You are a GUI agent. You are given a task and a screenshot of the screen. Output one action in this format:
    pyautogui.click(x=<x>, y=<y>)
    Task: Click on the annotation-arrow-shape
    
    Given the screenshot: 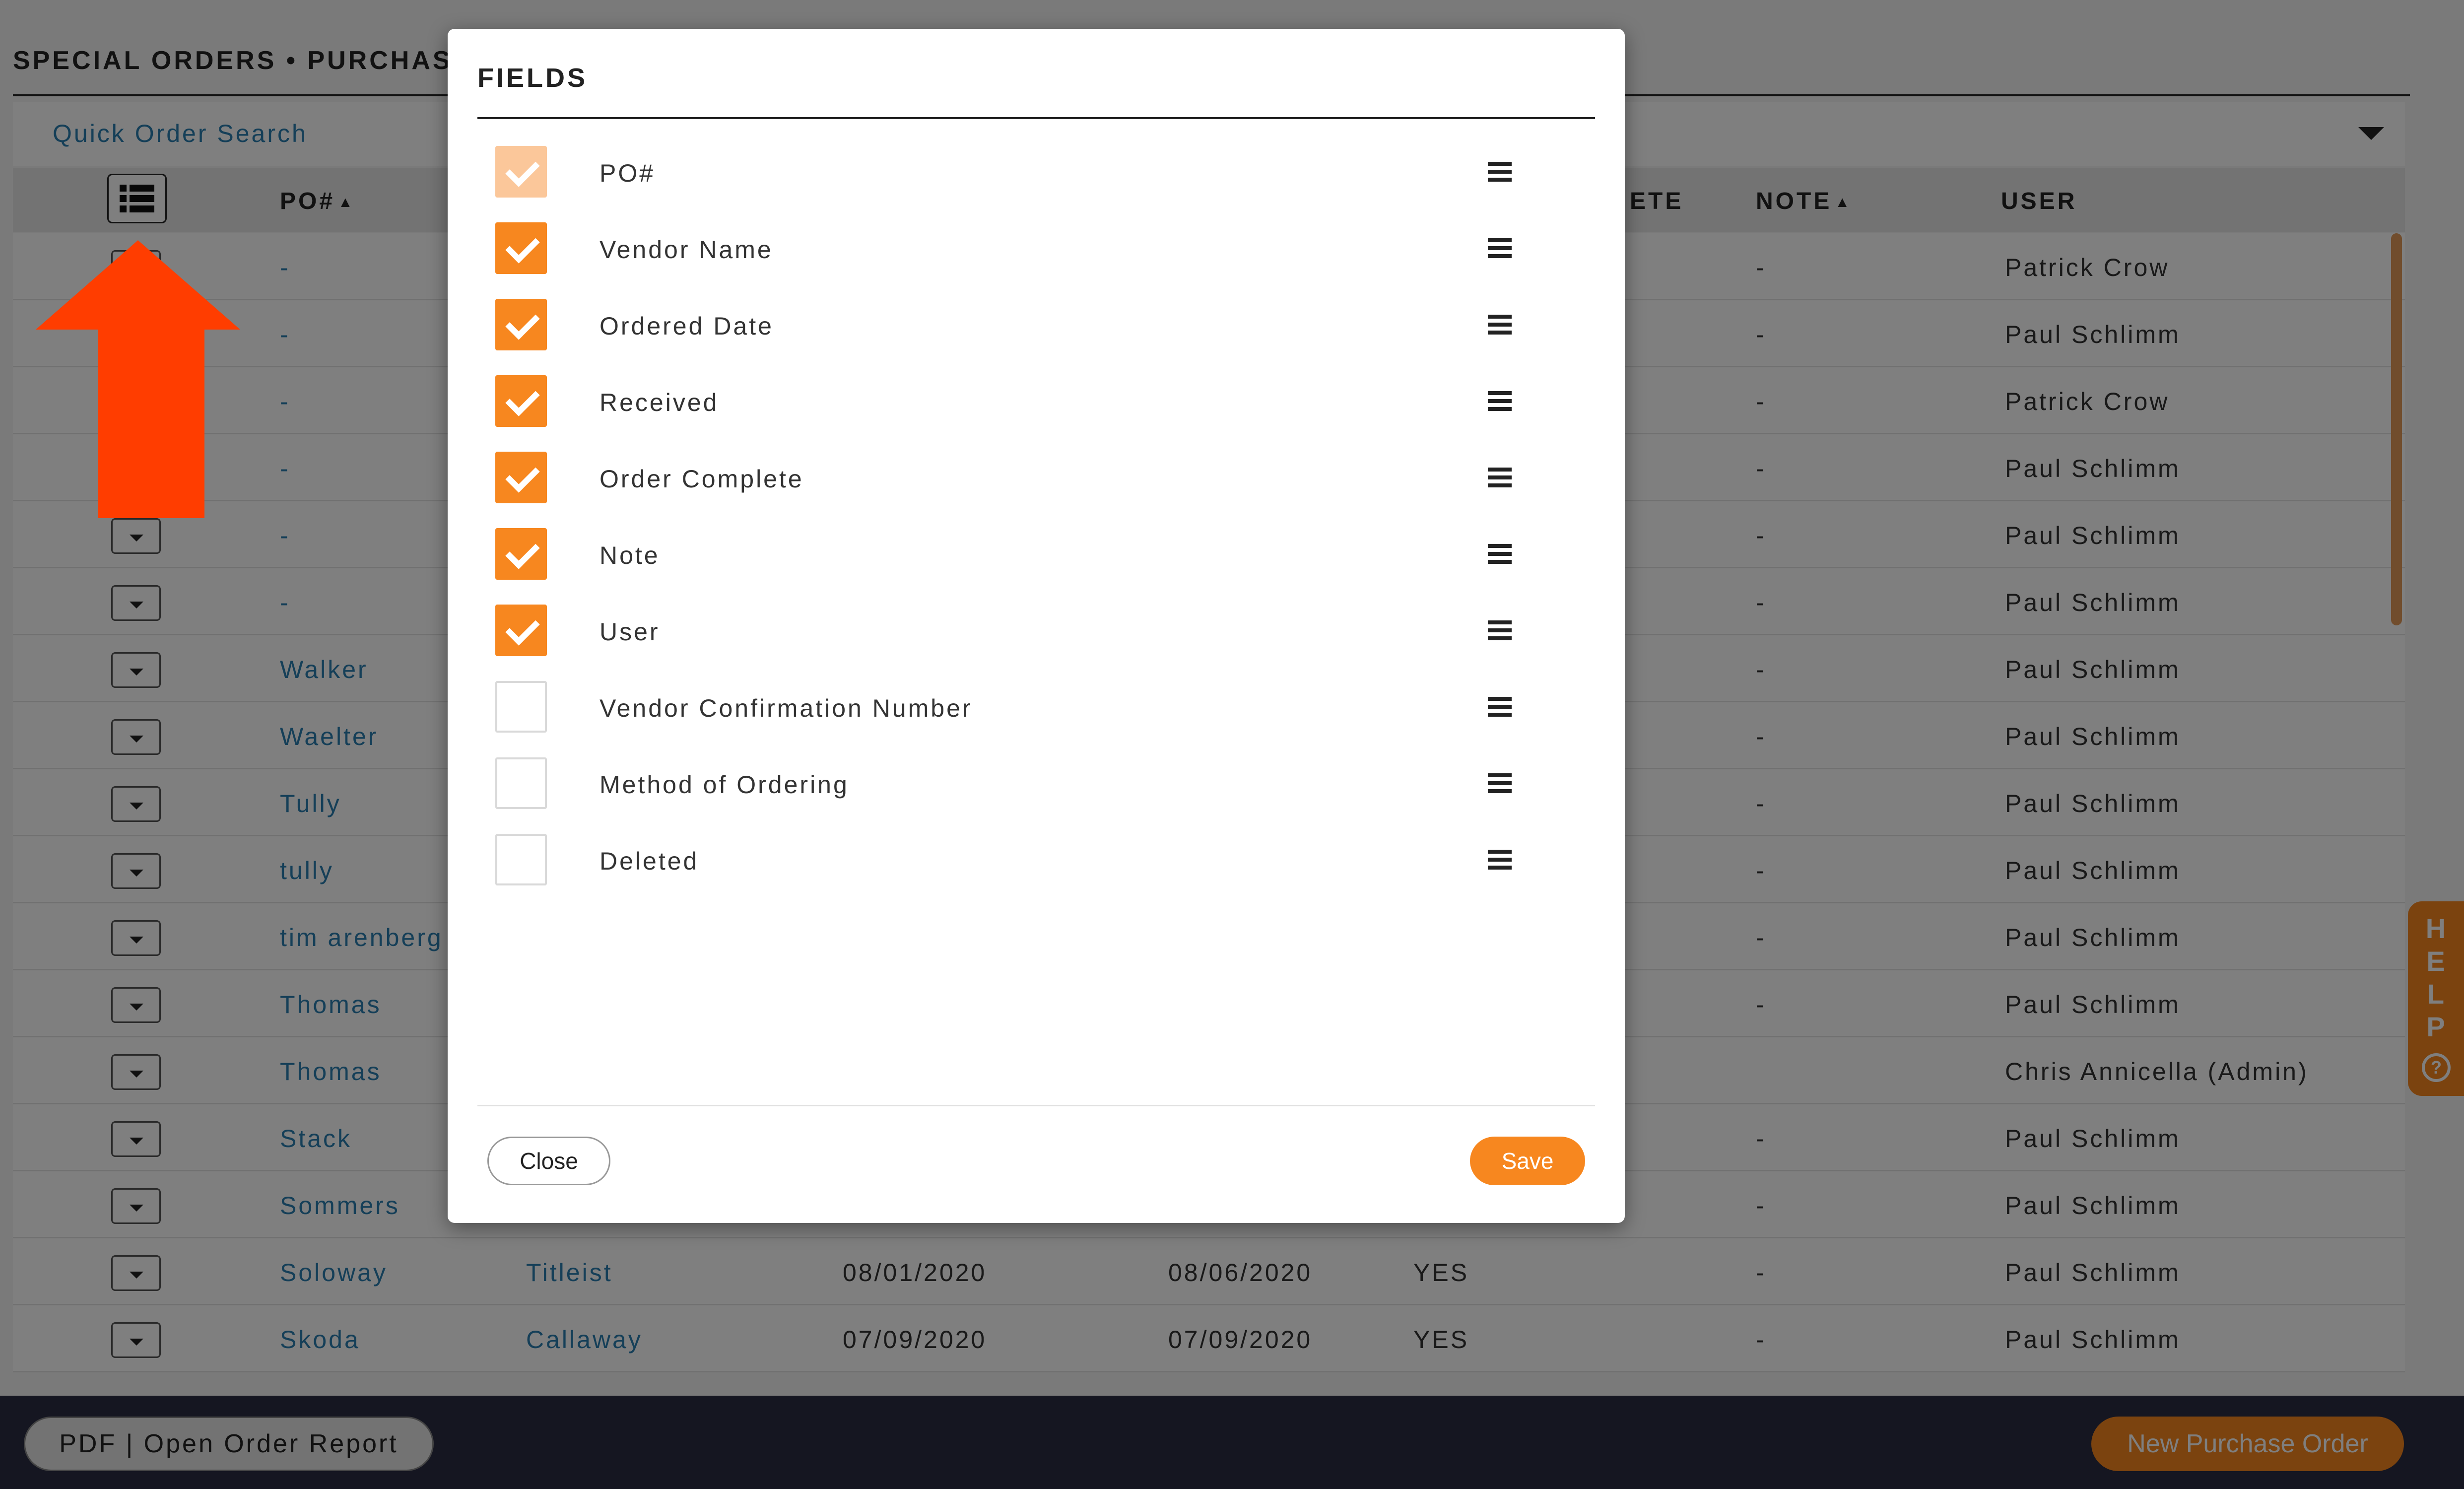 What is the action you would take?
    pyautogui.click(x=138, y=379)
    